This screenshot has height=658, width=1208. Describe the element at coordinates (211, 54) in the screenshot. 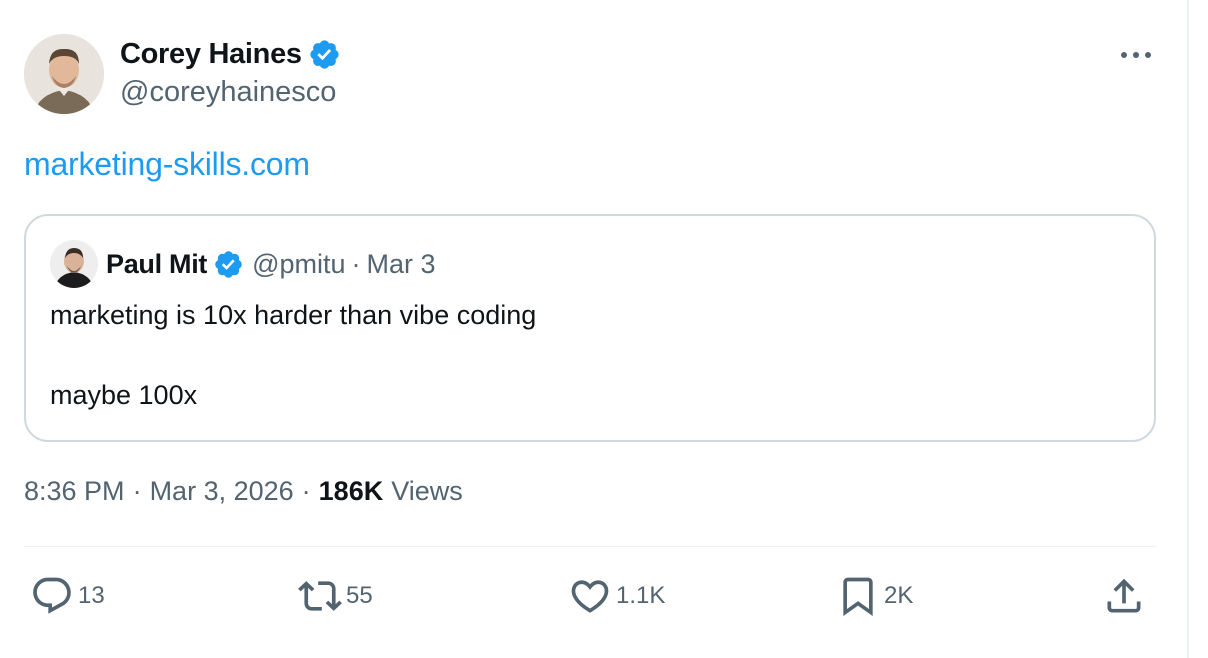

I see `author-name: Corey Haines` at that location.